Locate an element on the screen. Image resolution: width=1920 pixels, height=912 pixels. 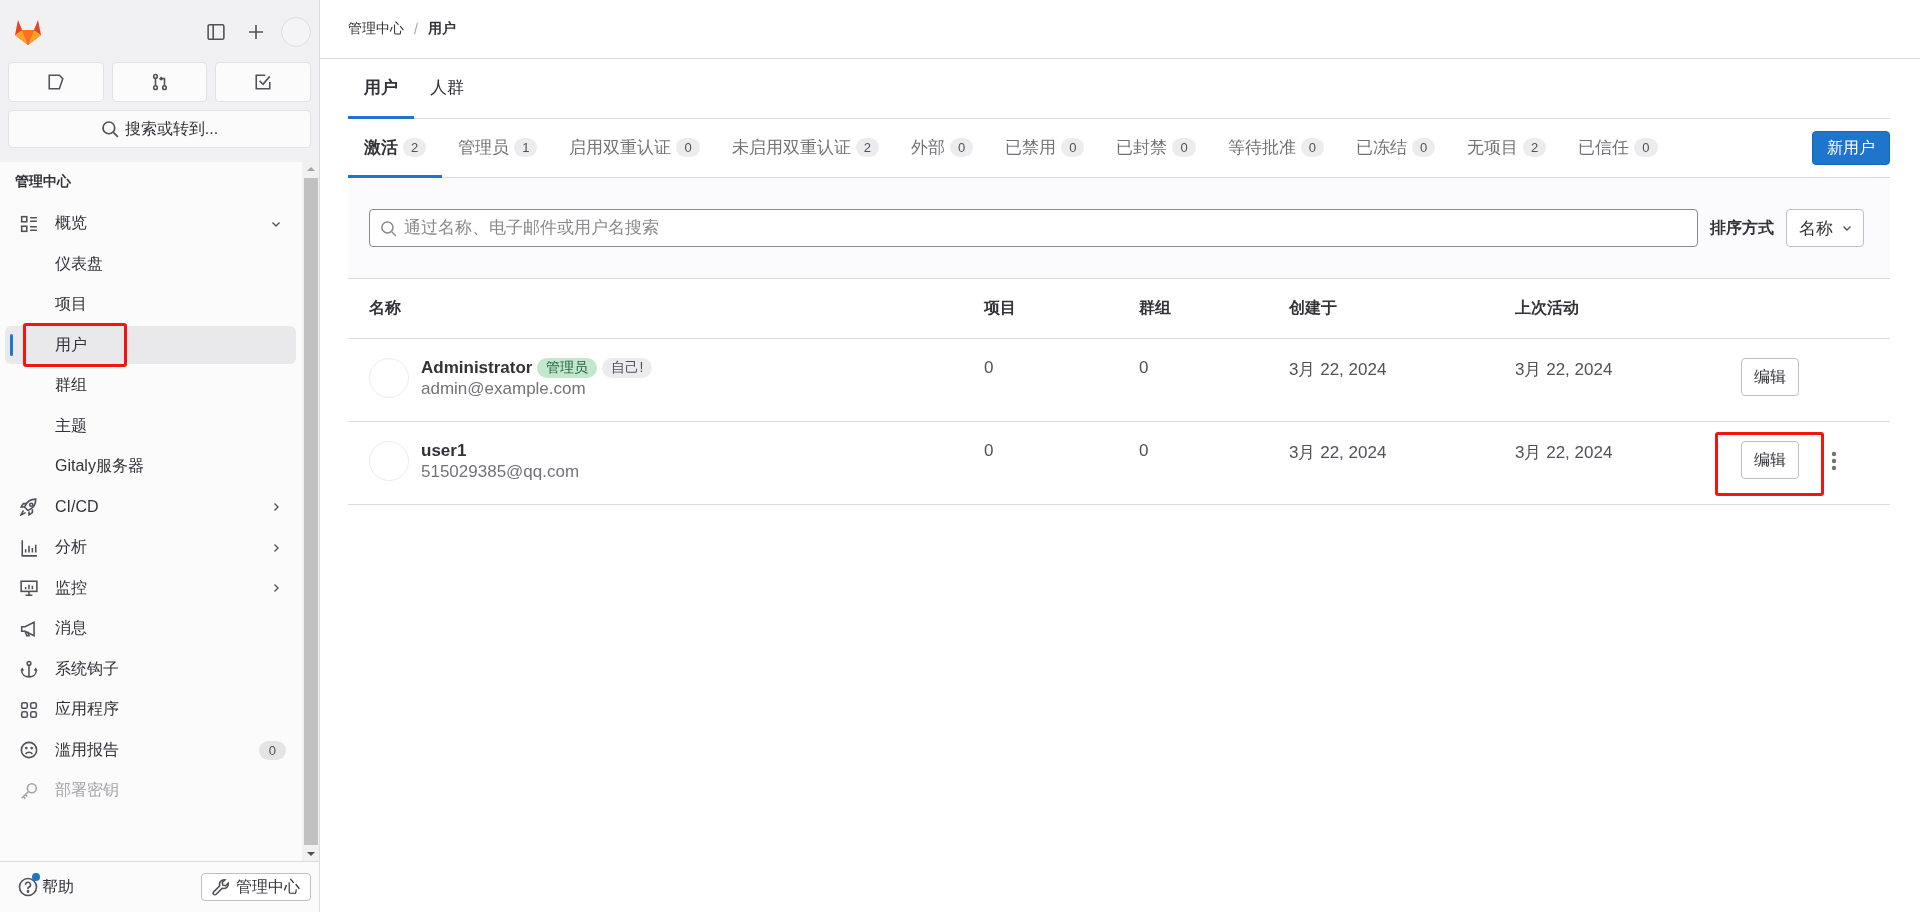
nav-item: CI/CD is located at coordinates (150, 507).